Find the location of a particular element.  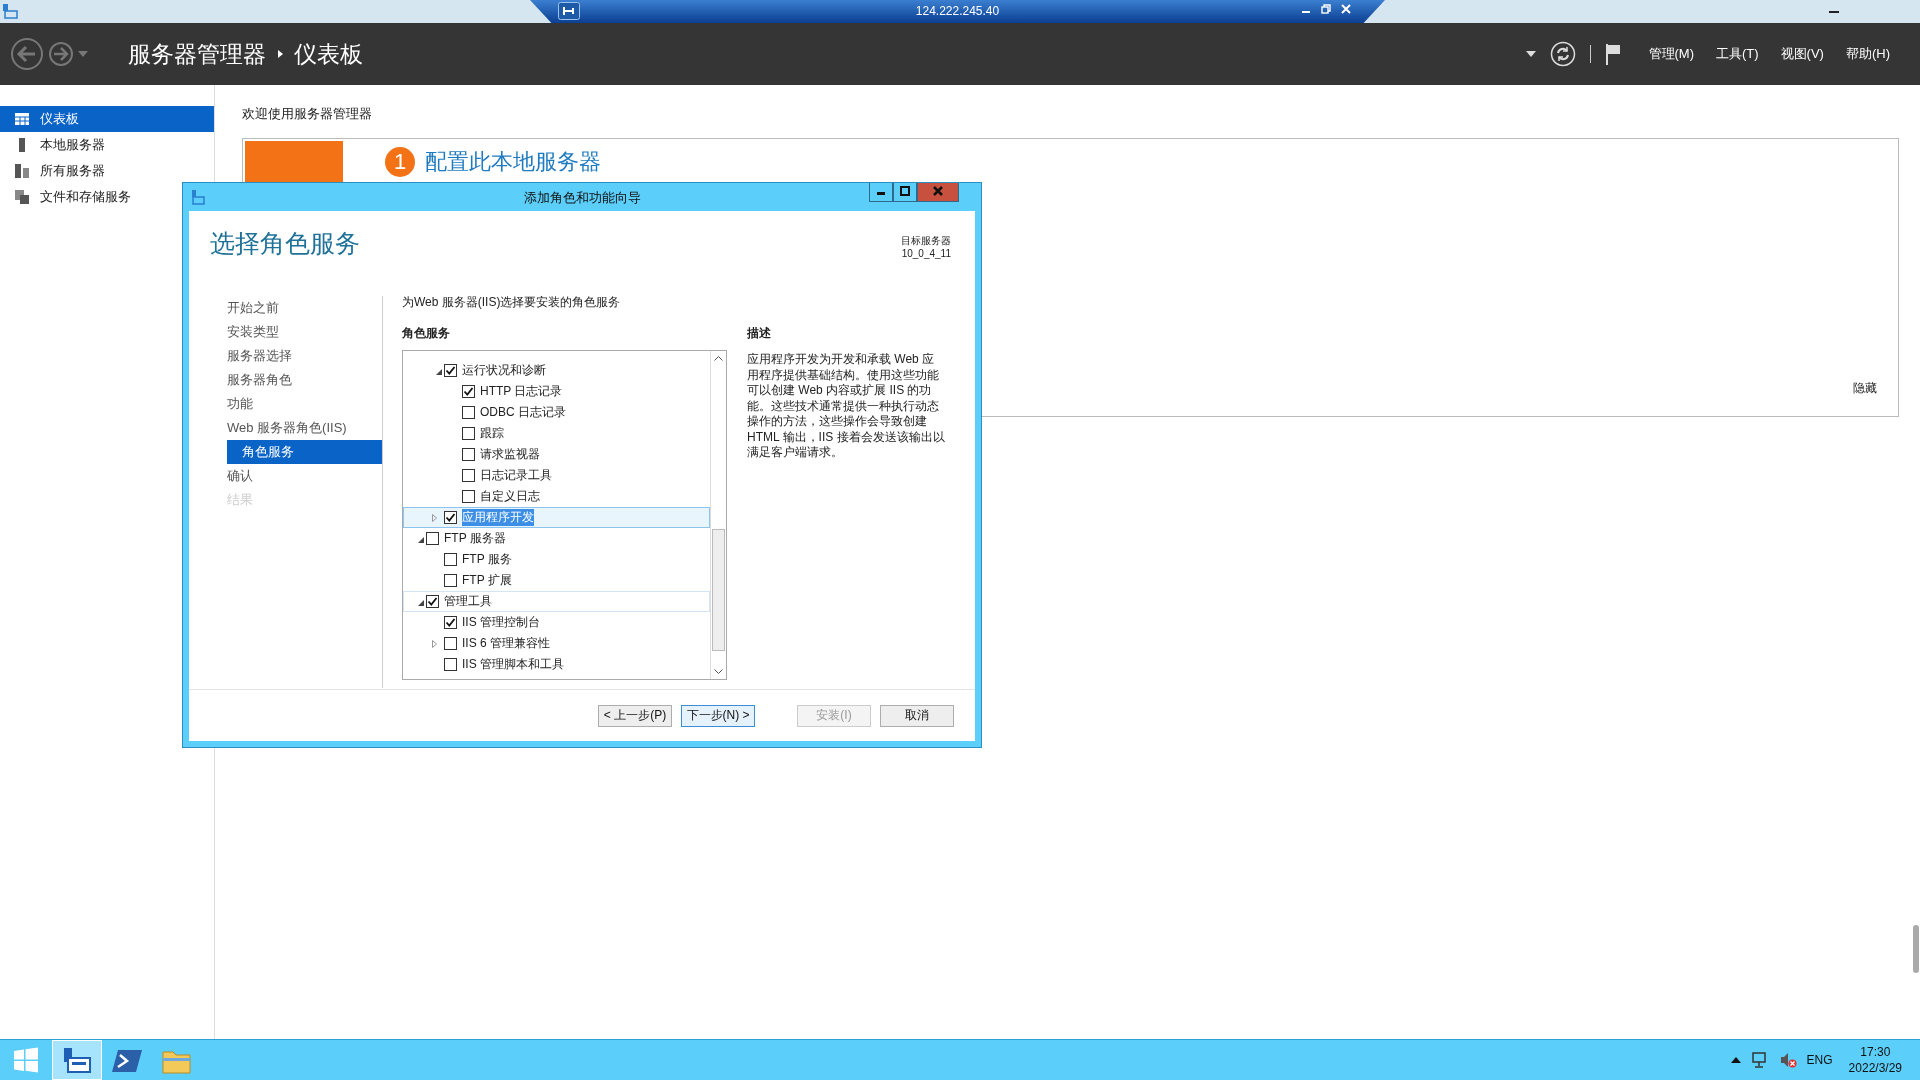

forward-button-icon is located at coordinates (61, 54).